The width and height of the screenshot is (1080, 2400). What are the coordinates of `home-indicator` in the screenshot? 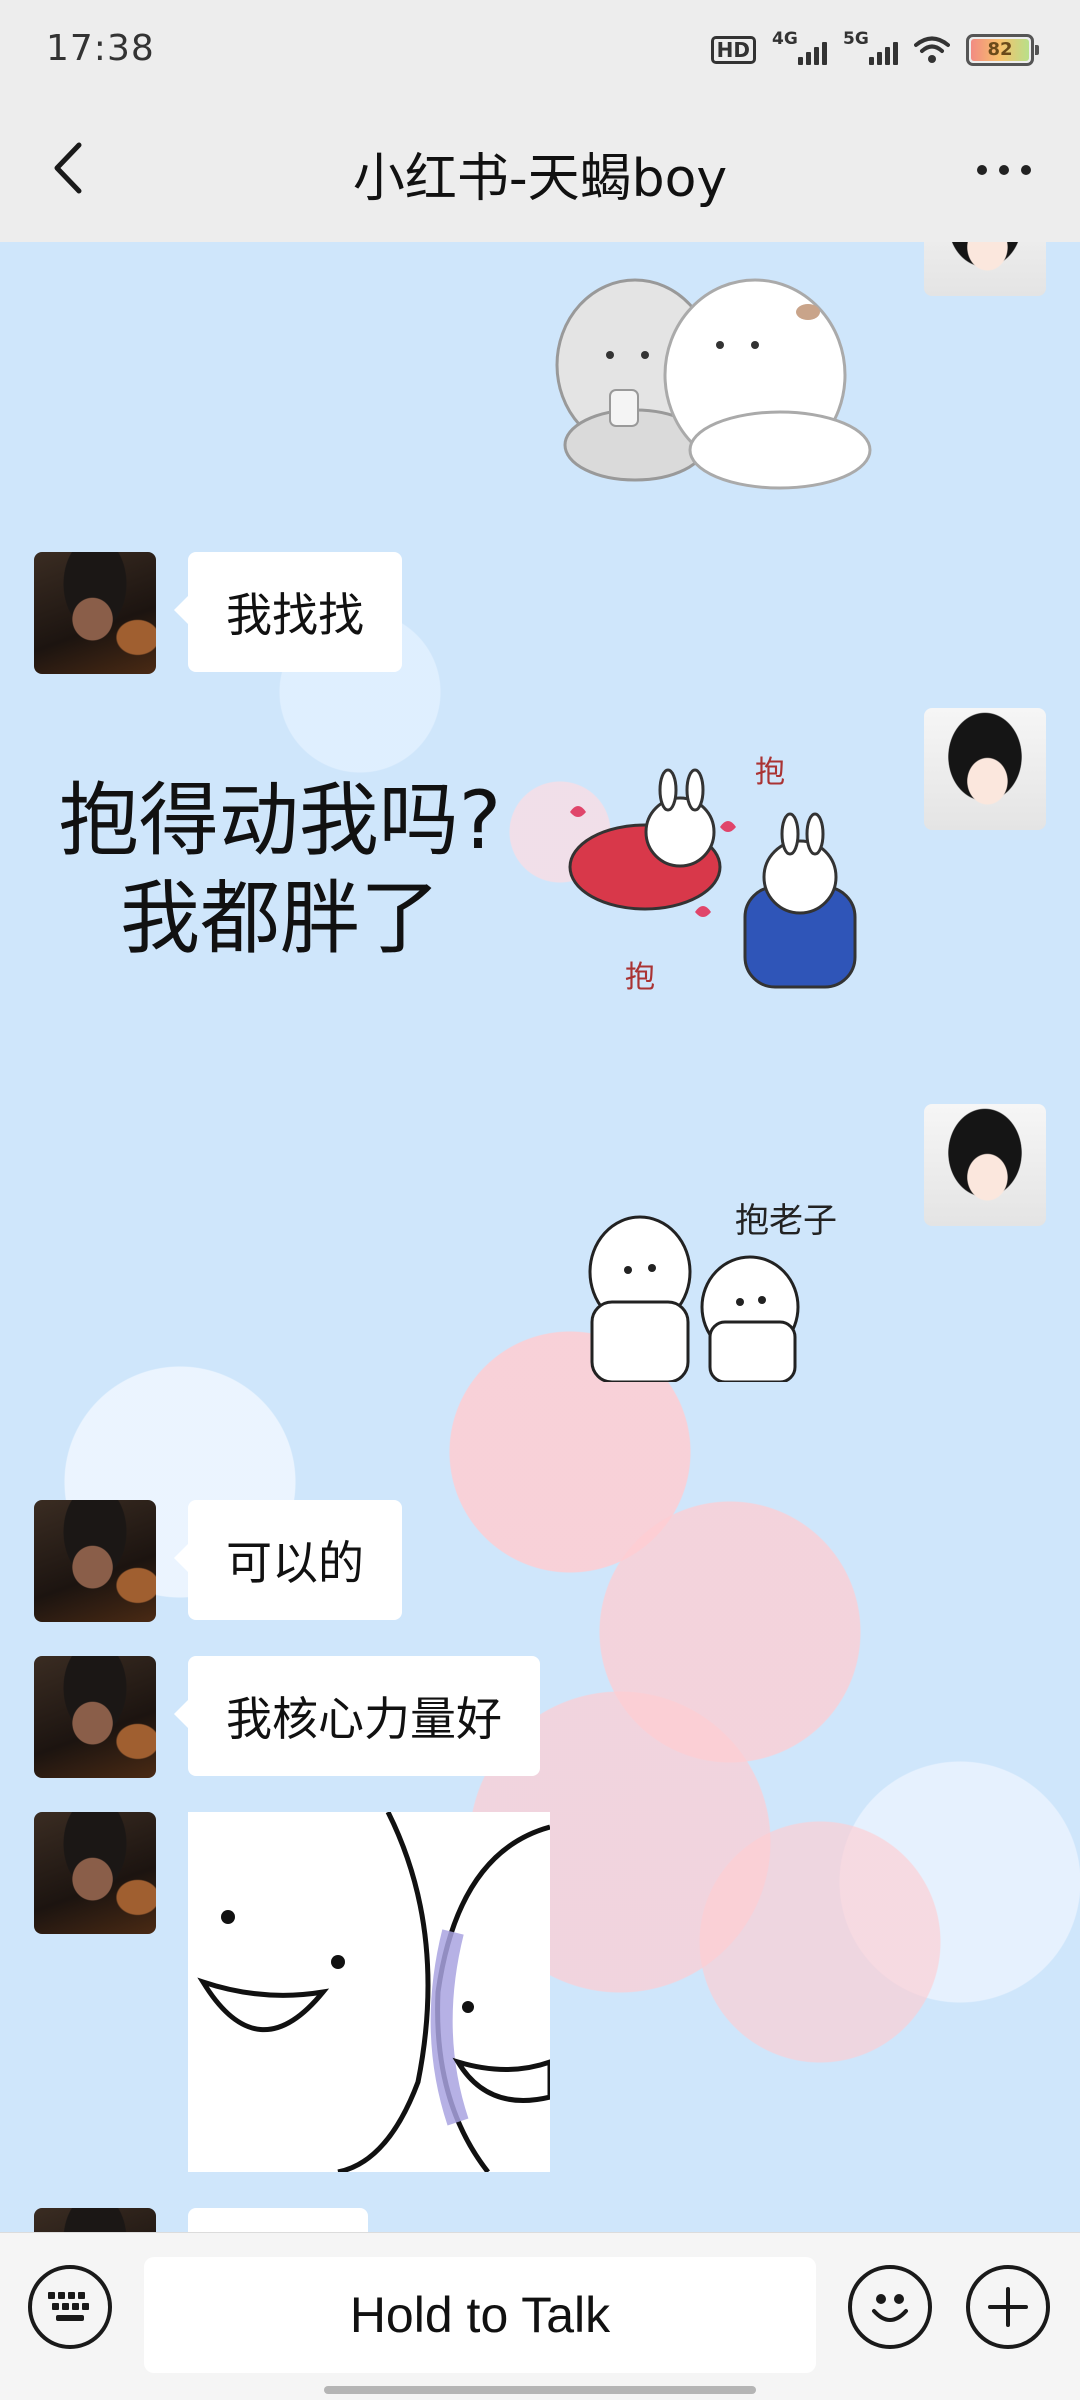 It's located at (540, 2390).